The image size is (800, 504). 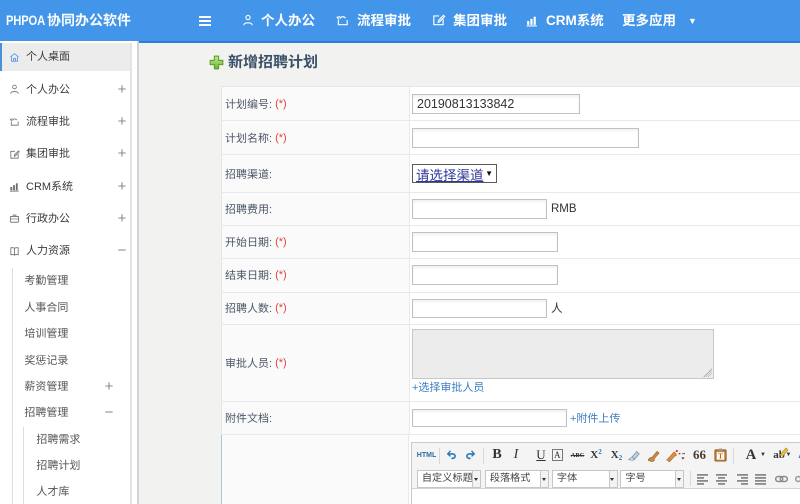 What do you see at coordinates (720, 456) in the screenshot?
I see `svg-text: T` at bounding box center [720, 456].